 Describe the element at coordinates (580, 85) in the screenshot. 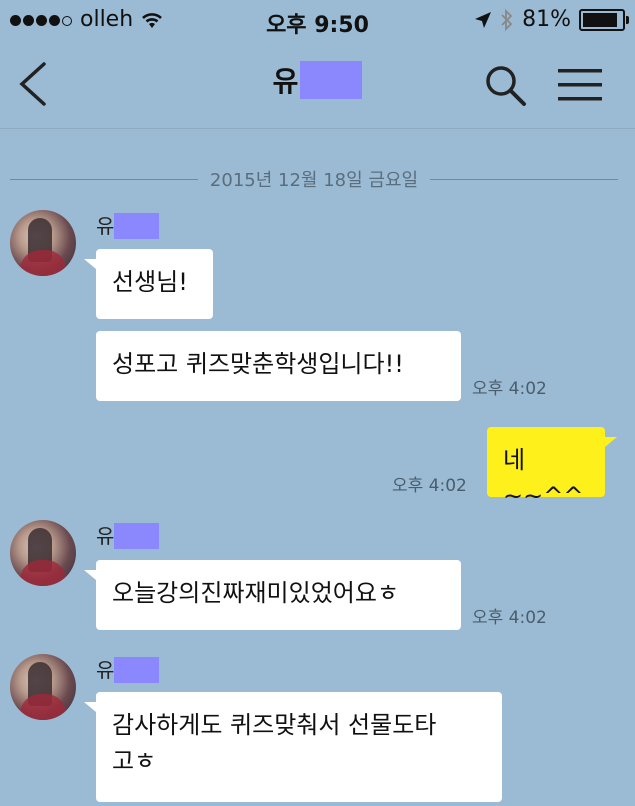

I see `menu-icon` at that location.